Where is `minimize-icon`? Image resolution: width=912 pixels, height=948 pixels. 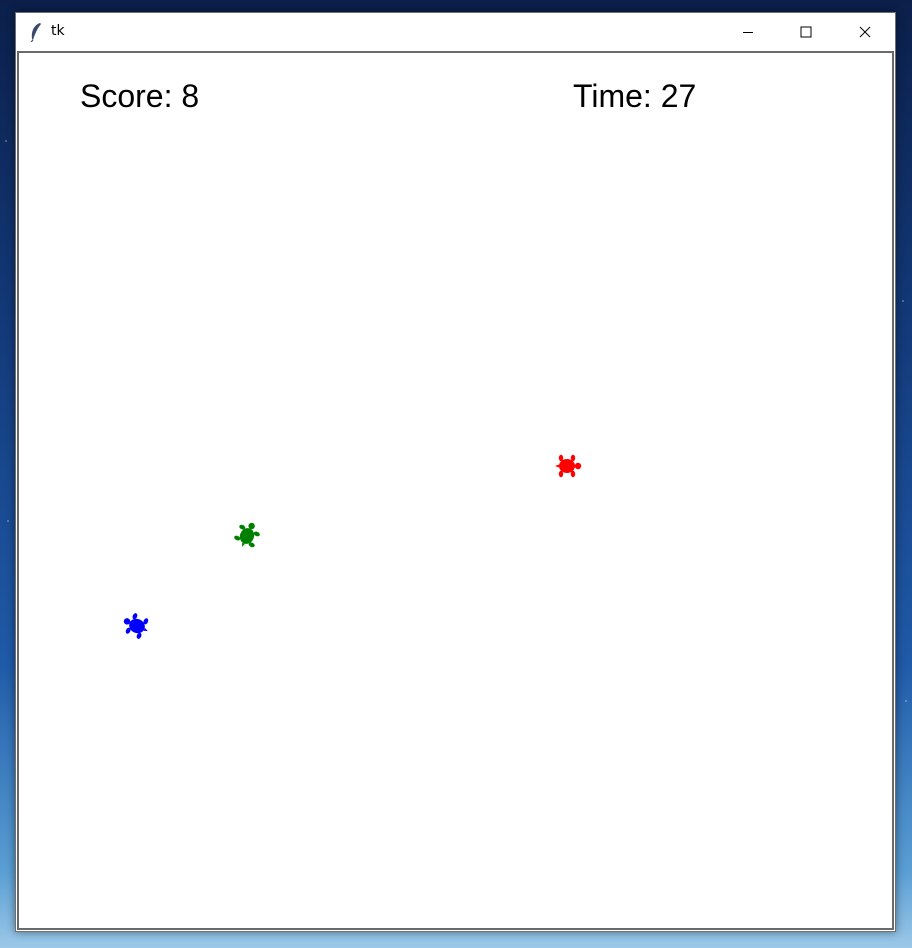 minimize-icon is located at coordinates (748, 32).